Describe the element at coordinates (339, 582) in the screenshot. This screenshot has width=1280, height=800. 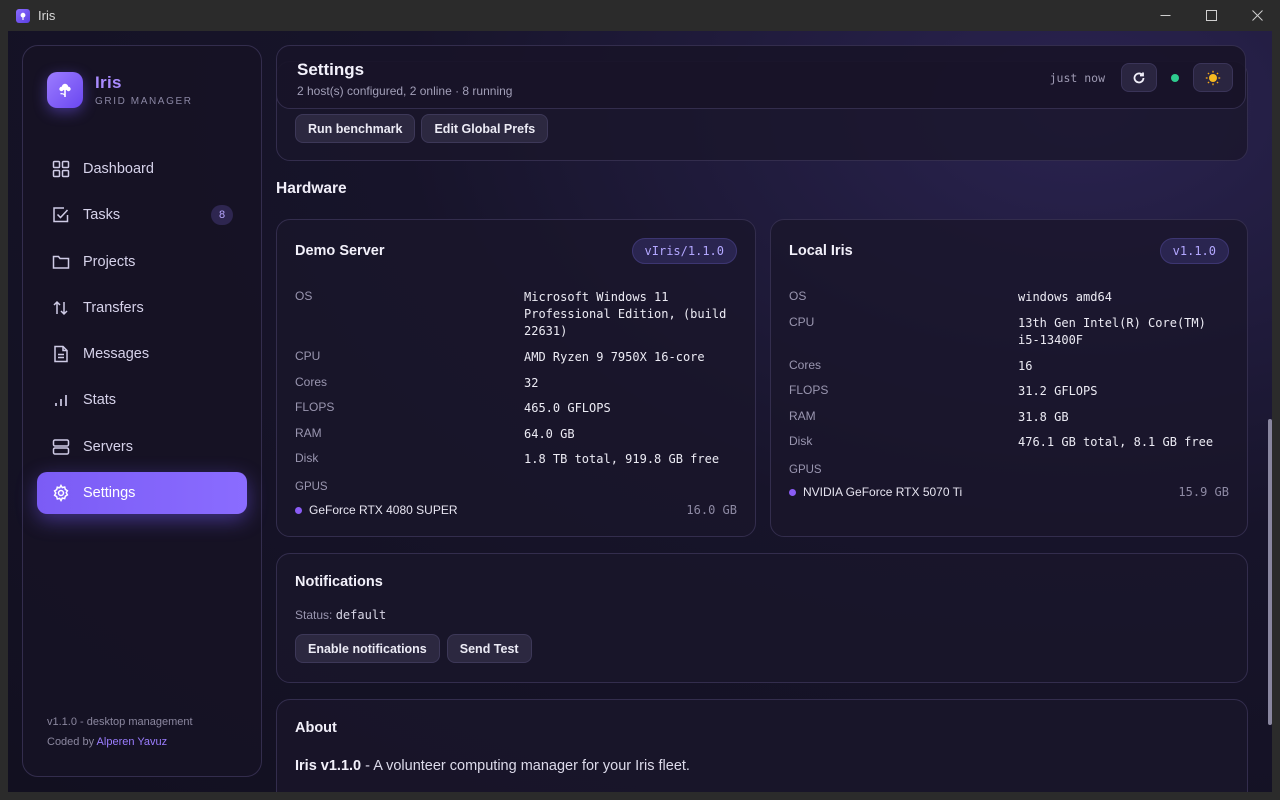
I see `notifications-heading: Notifications` at that location.